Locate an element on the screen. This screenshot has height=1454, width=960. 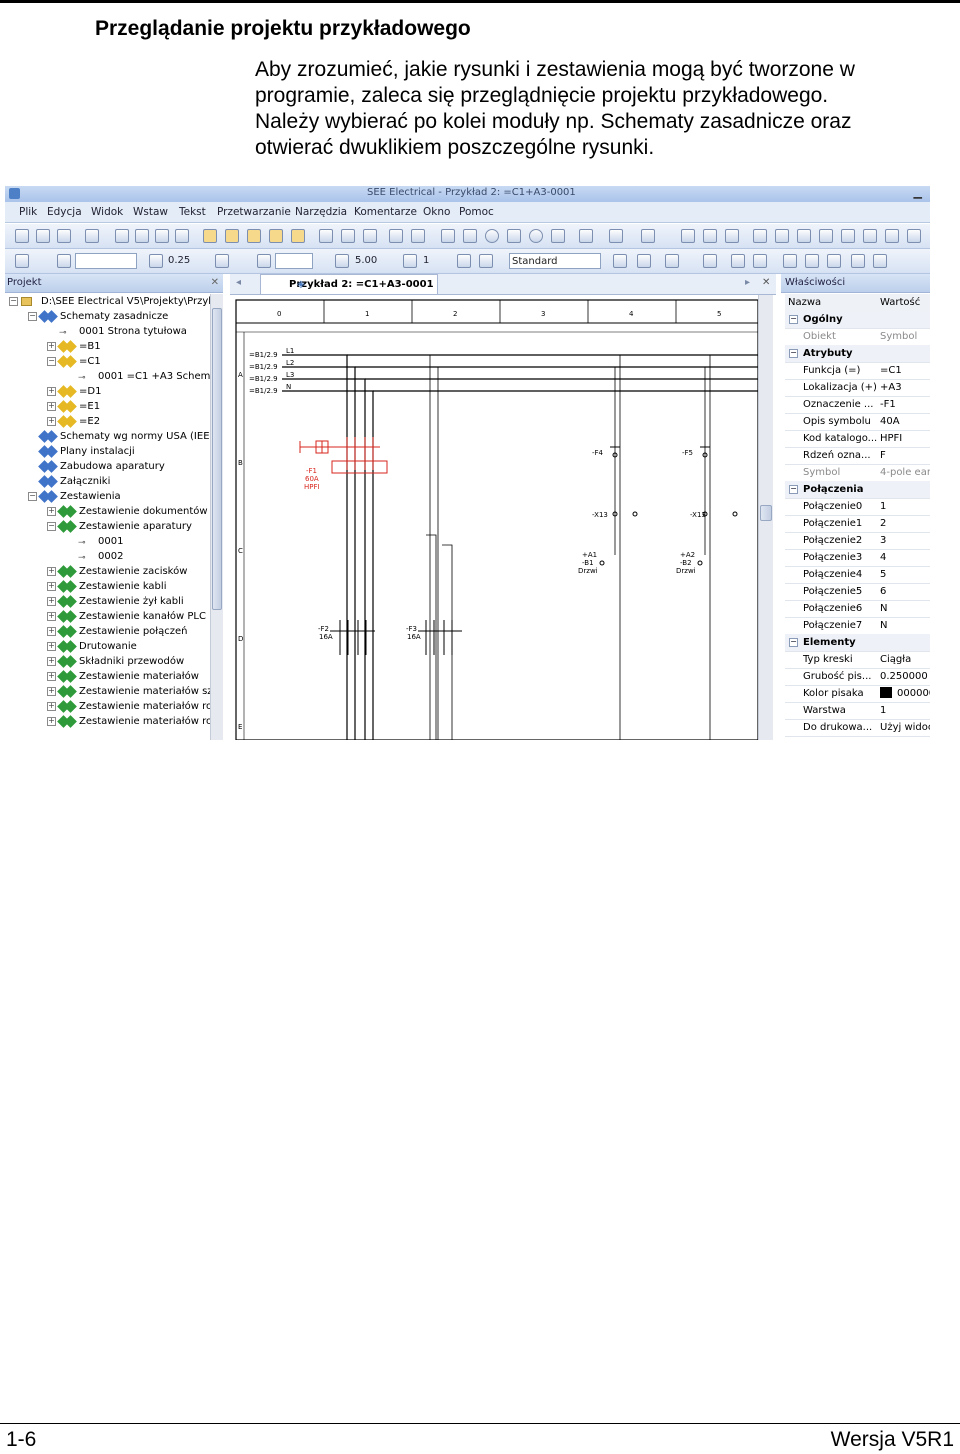
property-category: − Elementy is located at coordinates (857, 643).